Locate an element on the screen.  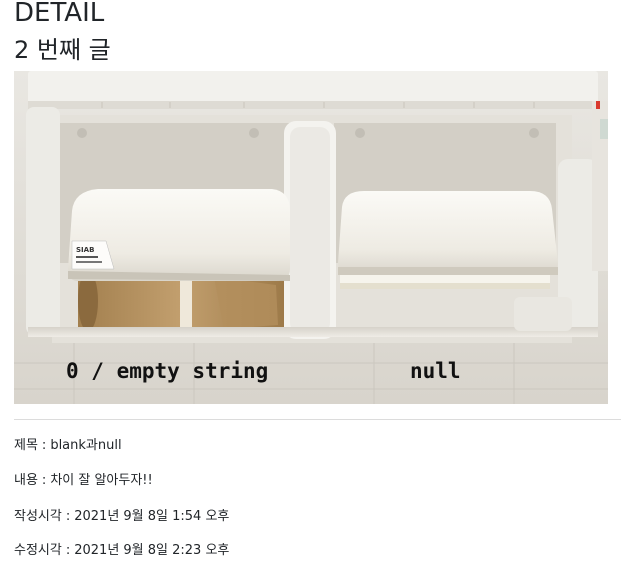
field-created-at: 작성시각:2021년 9월 8일 1:54 오후 is located at coordinates (121, 517).